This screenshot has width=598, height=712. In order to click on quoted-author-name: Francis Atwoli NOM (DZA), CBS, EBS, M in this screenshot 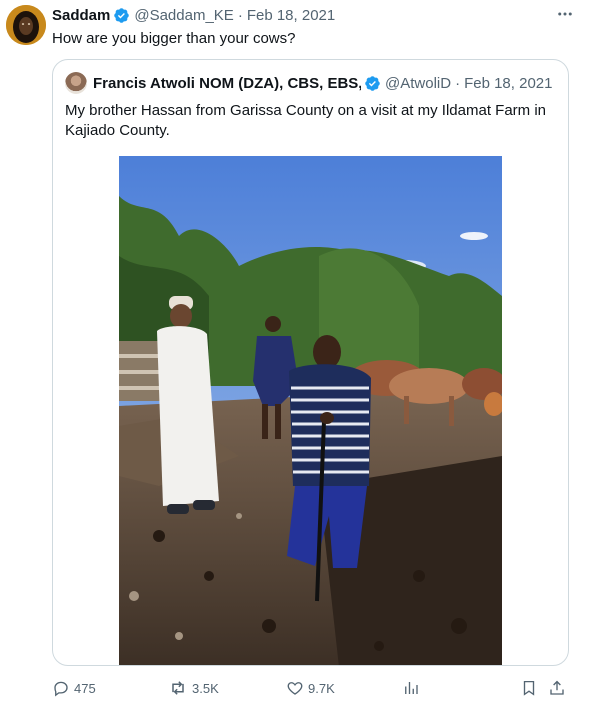, I will do `click(227, 83)`.